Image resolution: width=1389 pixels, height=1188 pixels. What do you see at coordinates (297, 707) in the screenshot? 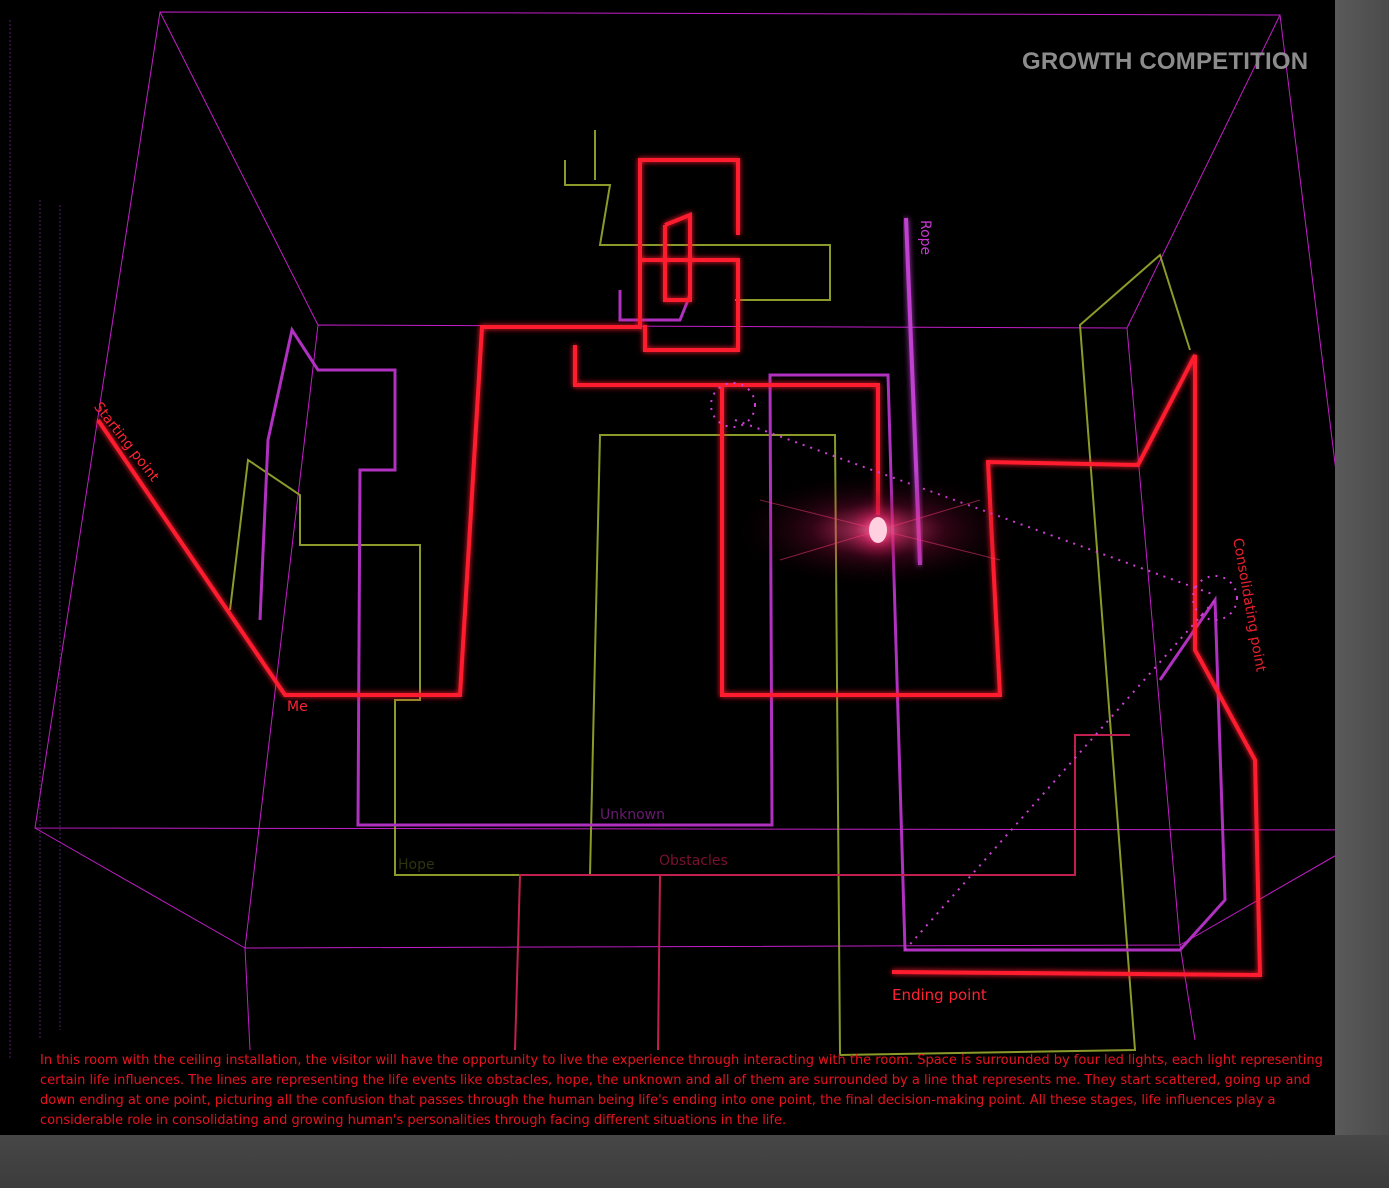
I see `label-me: Me` at bounding box center [297, 707].